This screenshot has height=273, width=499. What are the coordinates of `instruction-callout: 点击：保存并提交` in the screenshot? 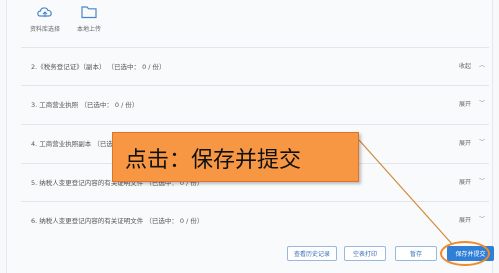 It's located at (235, 157).